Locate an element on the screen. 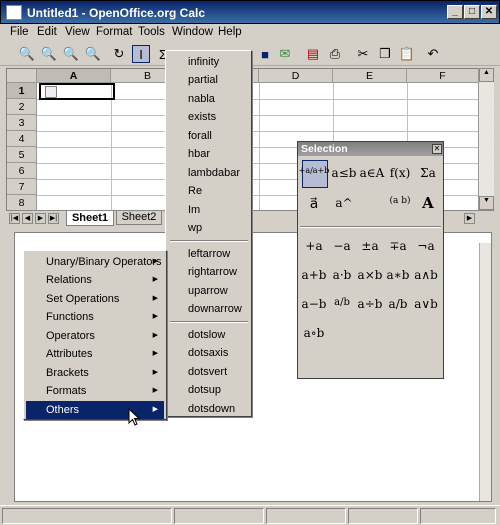 This screenshot has height=525, width=500. menu-item-label: Set Operations is located at coordinates (83, 299).